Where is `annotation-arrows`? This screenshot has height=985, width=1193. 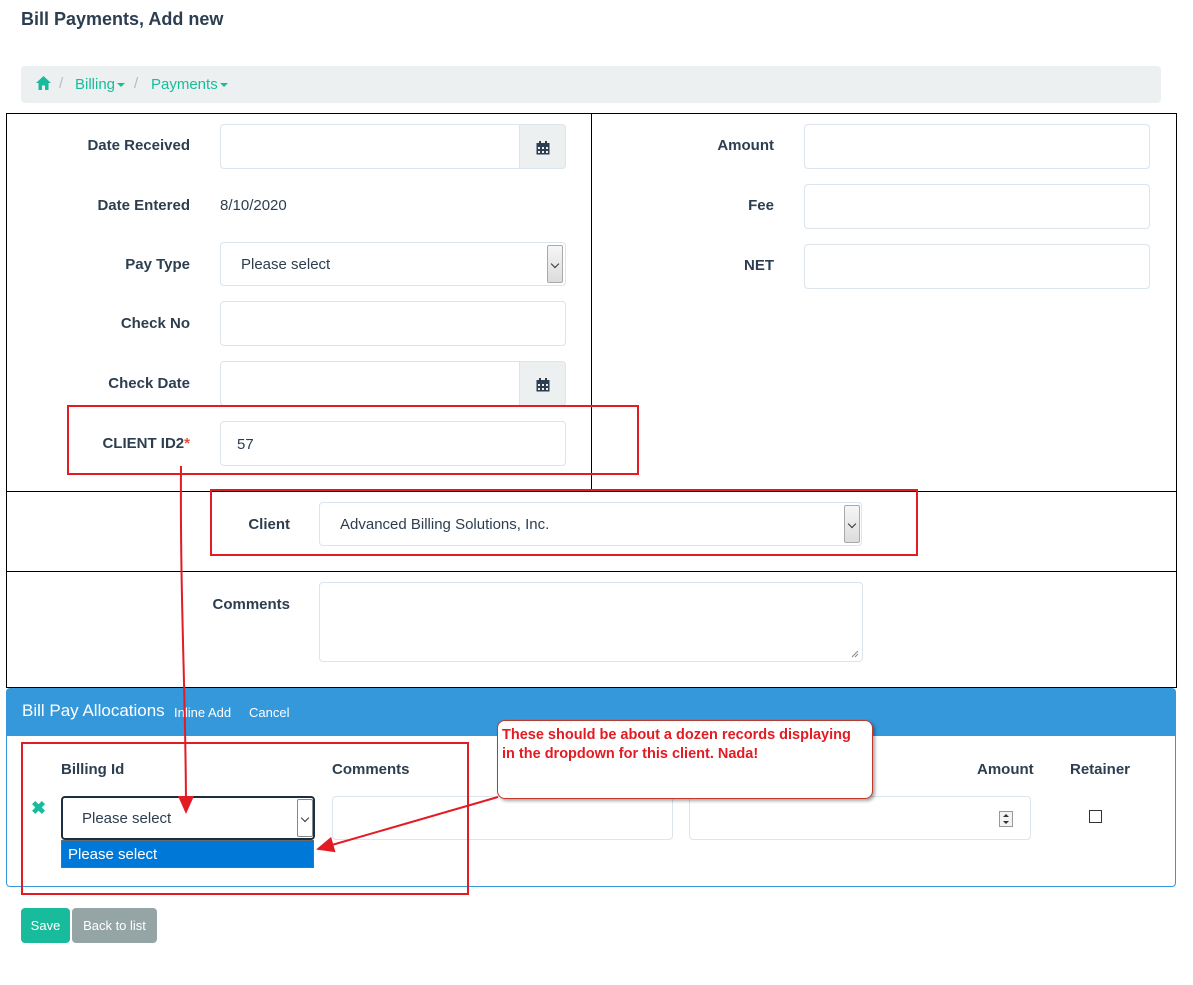
annotation-arrows is located at coordinates (338, 659).